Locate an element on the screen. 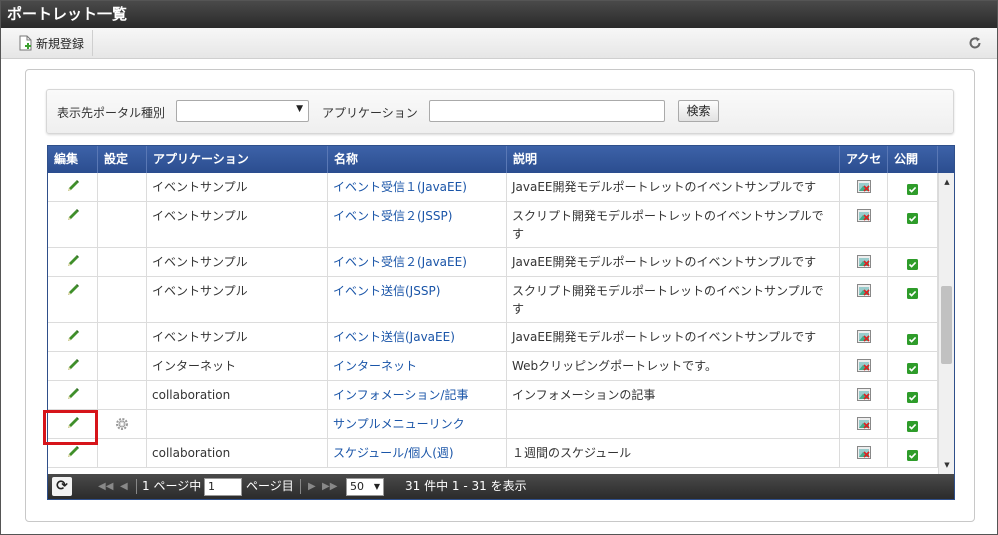  column-description: 説明 is located at coordinates (673, 159).